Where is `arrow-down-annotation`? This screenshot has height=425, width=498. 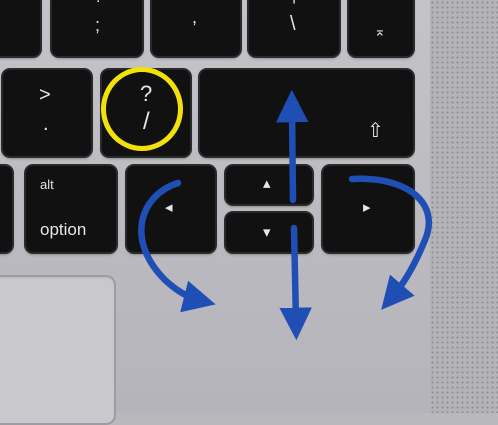
arrow-down-annotation is located at coordinates (295, 282).